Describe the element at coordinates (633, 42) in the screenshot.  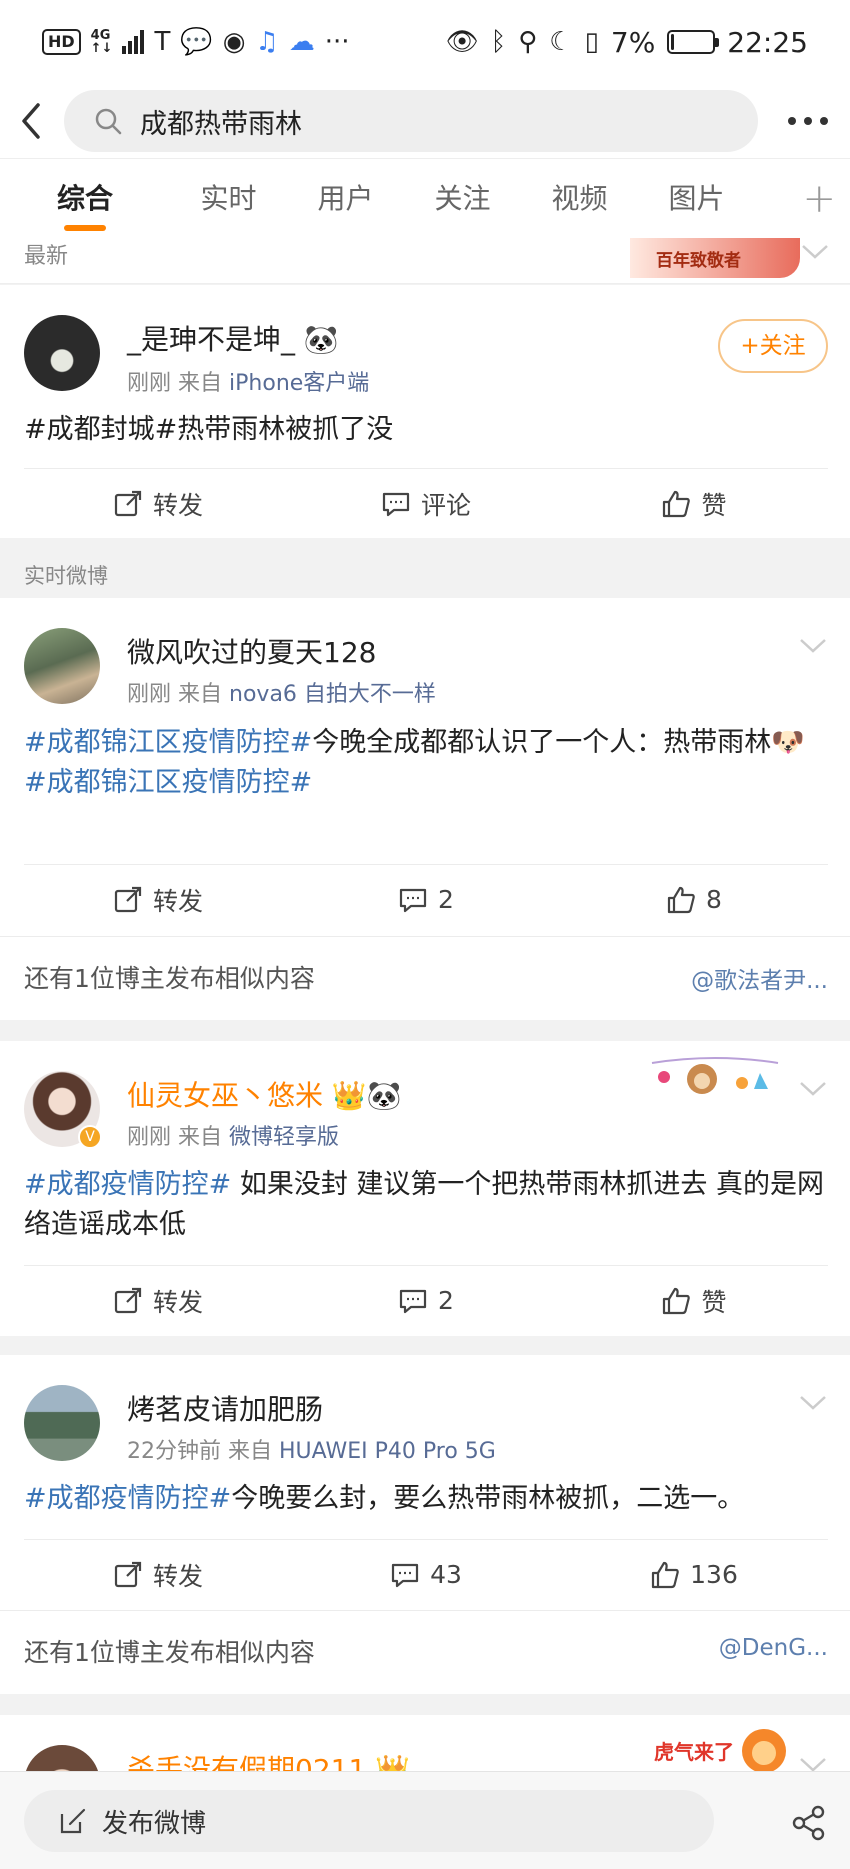
I see `battery-percent: 7%` at that location.